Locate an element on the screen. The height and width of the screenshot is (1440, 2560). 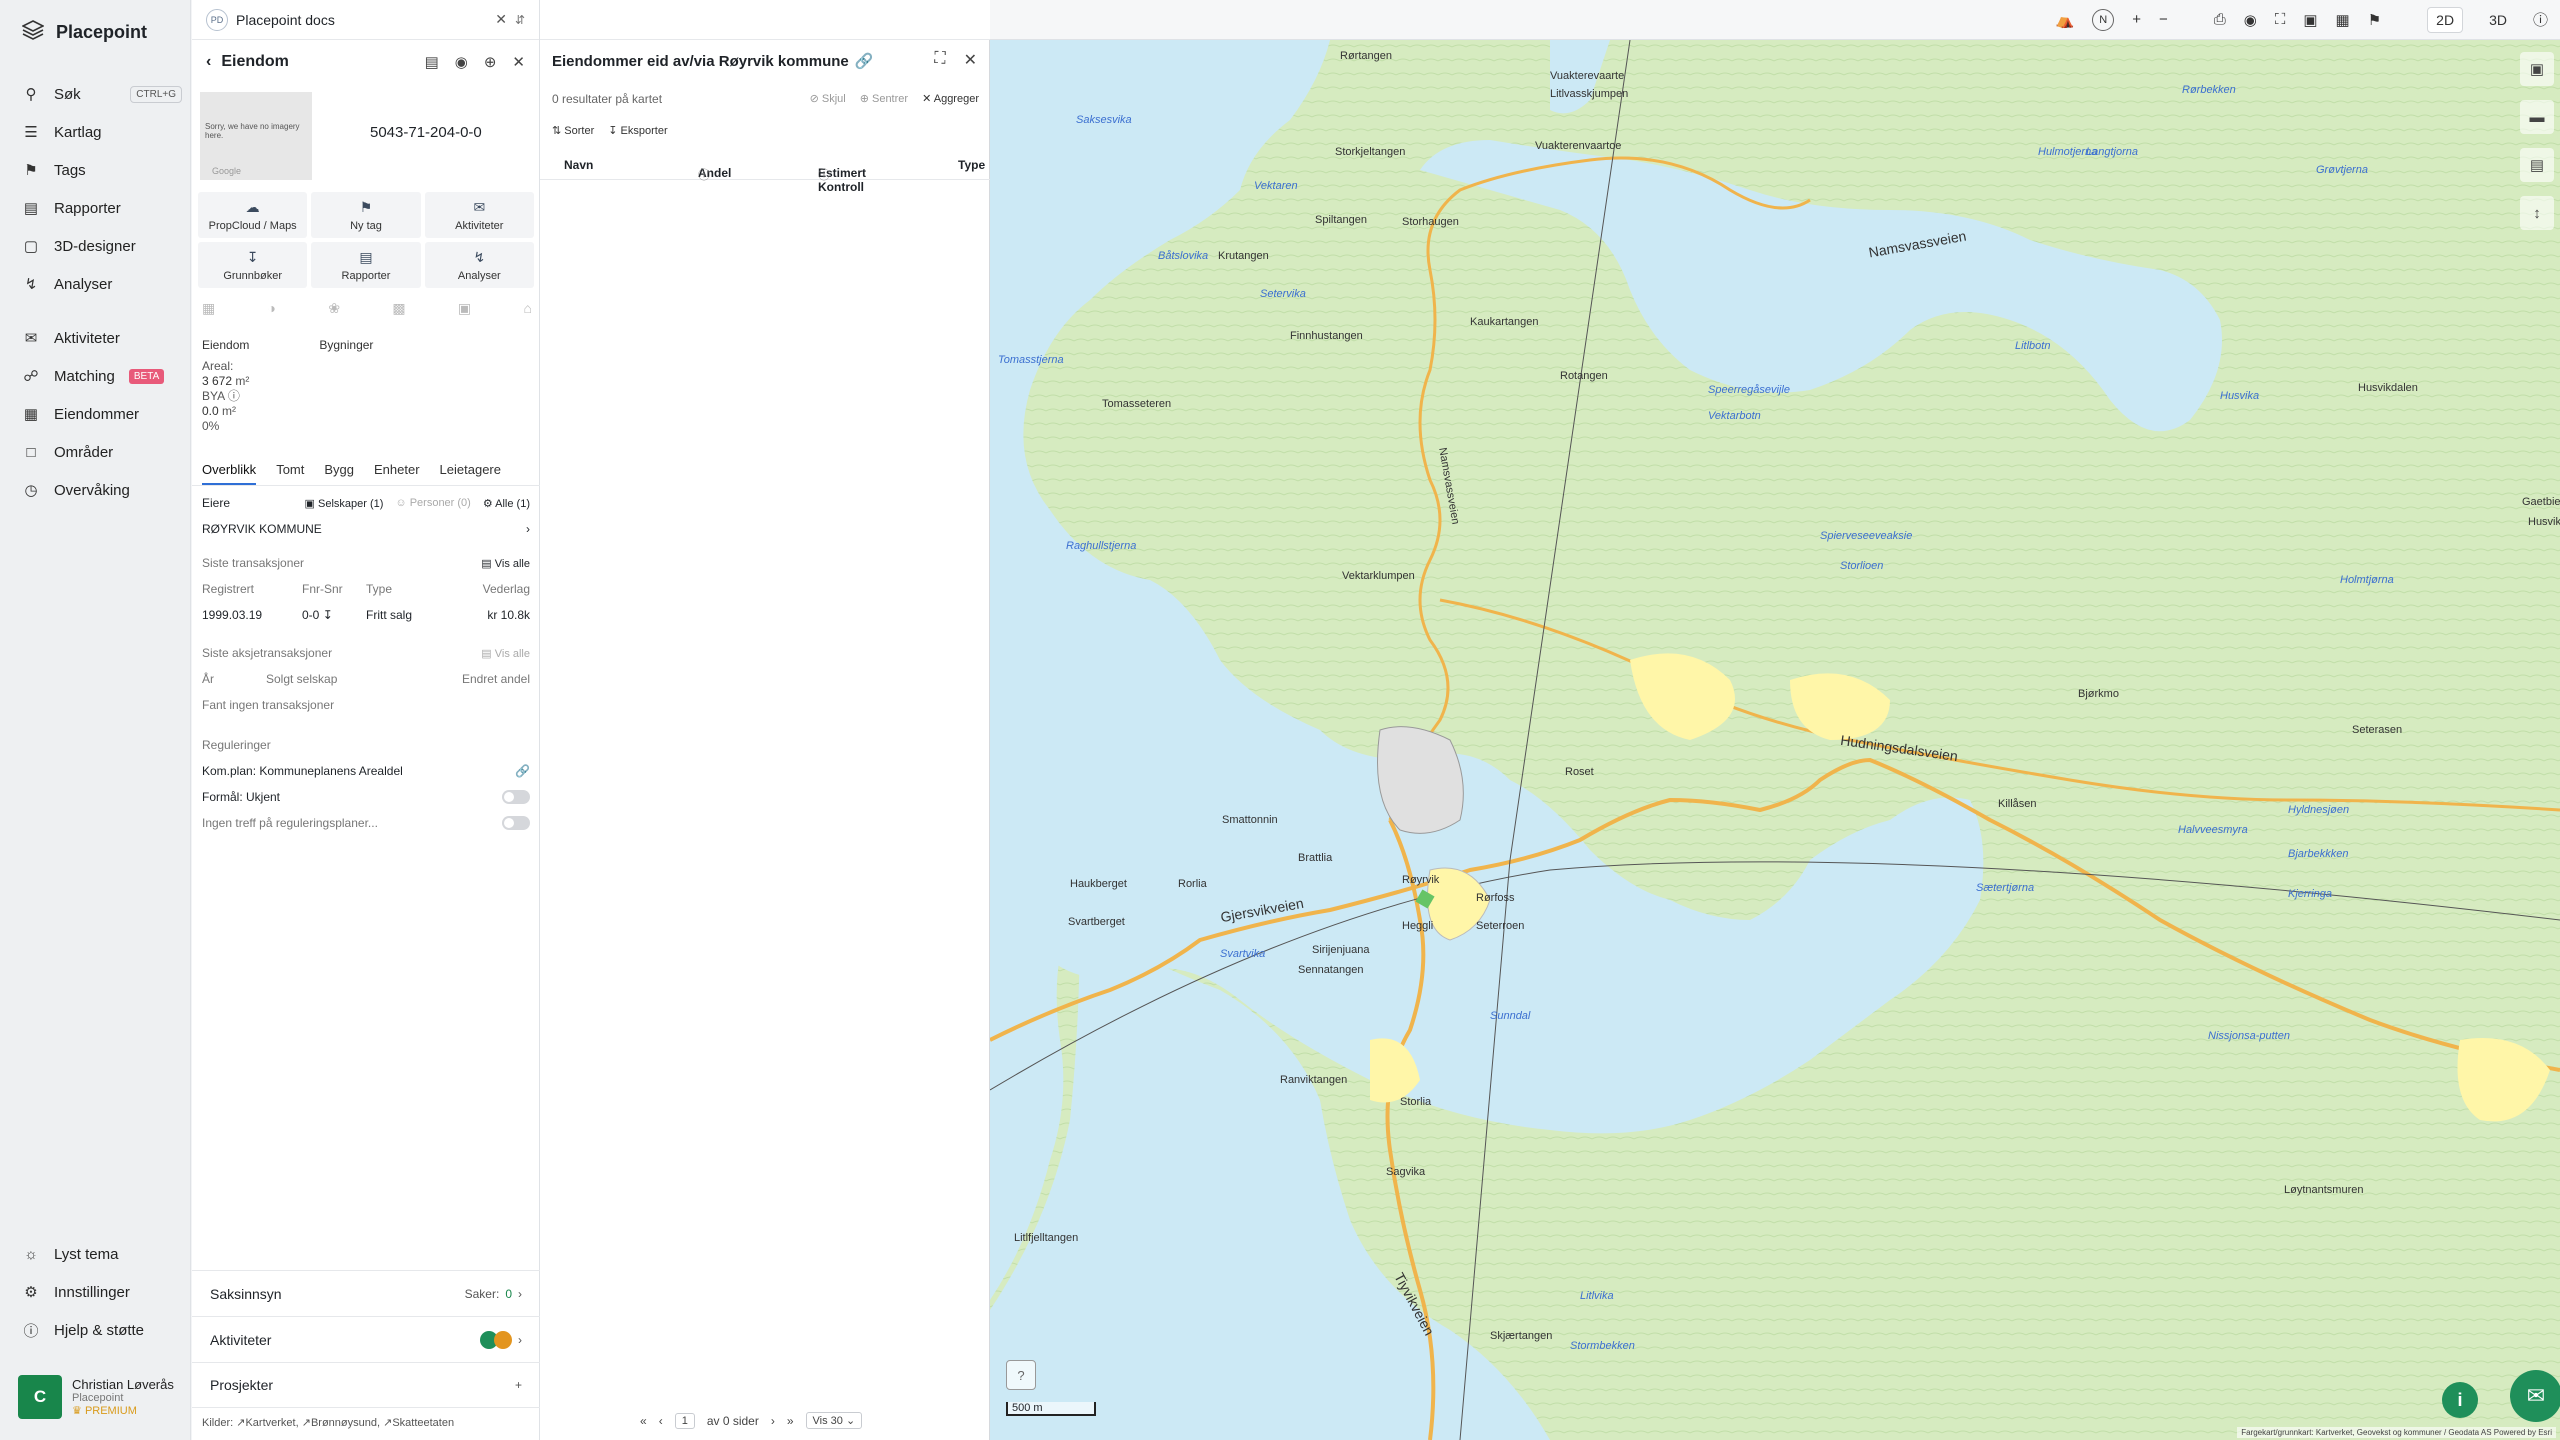
ruler-icon: ▬ is located at coordinates (2537, 117).